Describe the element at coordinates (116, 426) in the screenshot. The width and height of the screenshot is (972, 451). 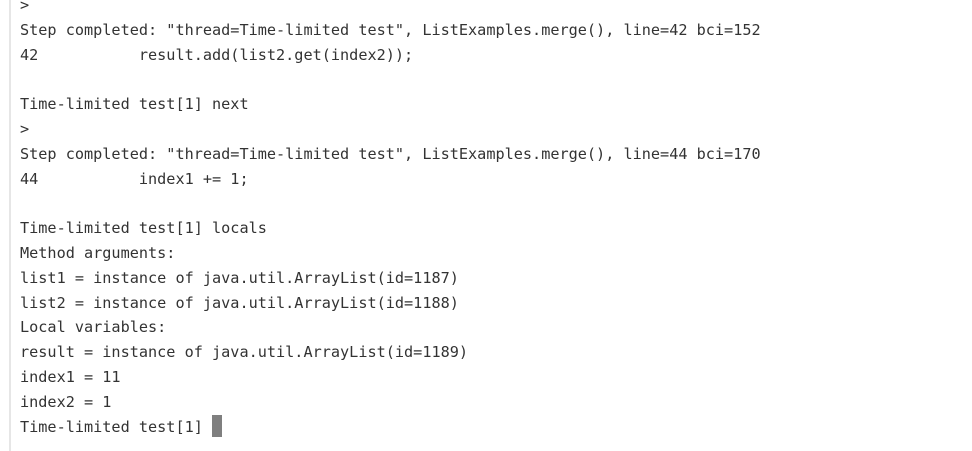
I see `terminal-prompt: Time-limited test[1]` at that location.